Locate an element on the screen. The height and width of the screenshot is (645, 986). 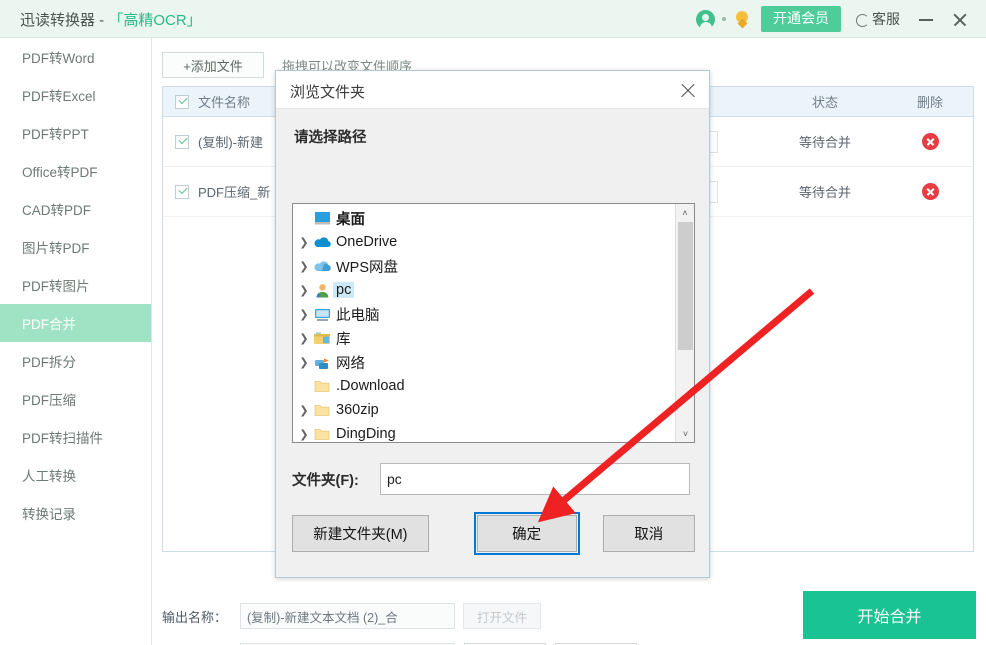
sidebar-item-label: 人工转换 is located at coordinates (49, 476).